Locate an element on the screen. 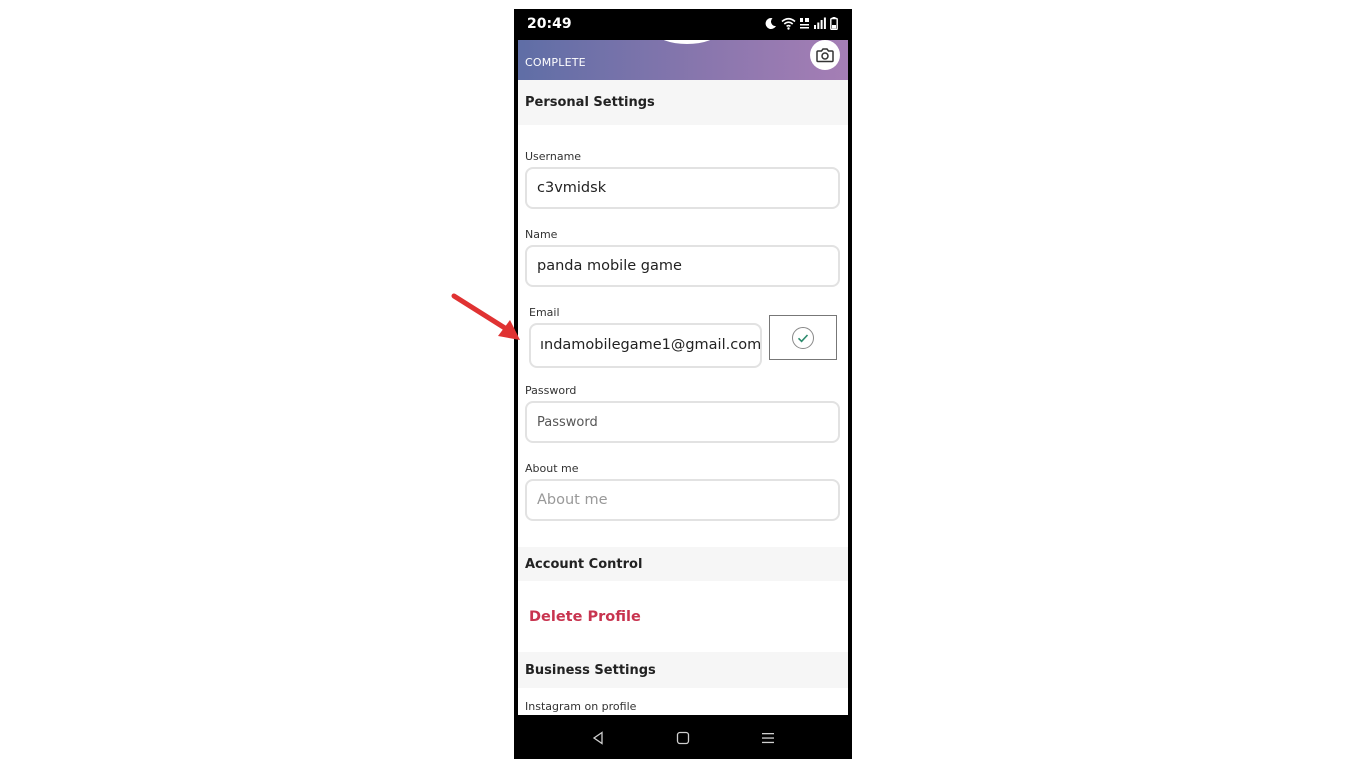 The image size is (1366, 768). home-square-icon is located at coordinates (683, 738).